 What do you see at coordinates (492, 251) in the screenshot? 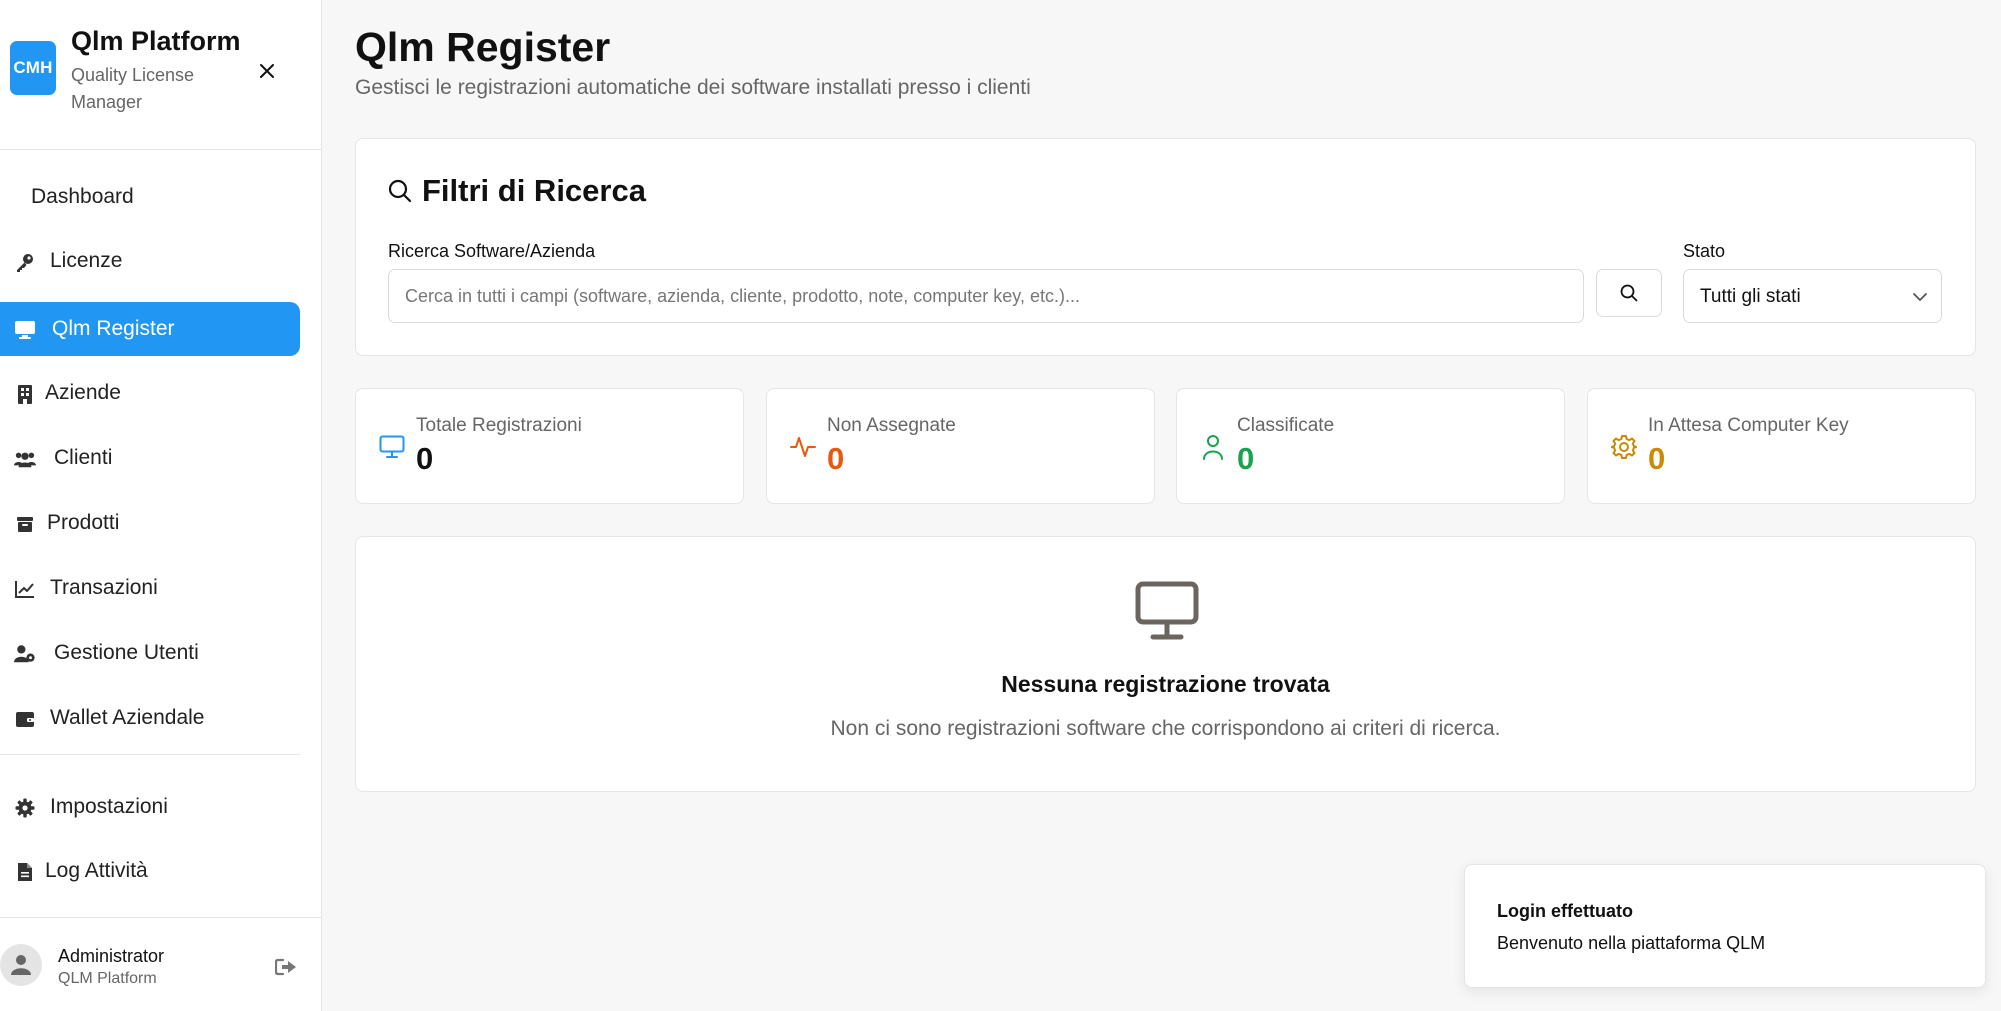
I see `search-label: Ricerca Software/Azienda` at bounding box center [492, 251].